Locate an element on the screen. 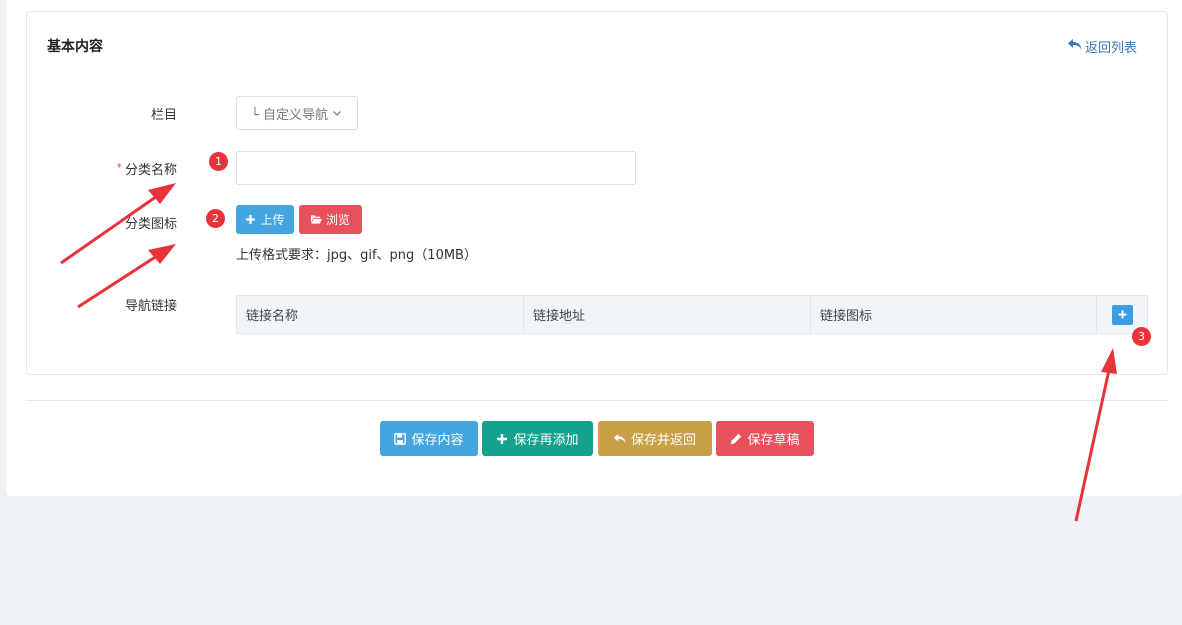 This screenshot has height=625, width=1182. annotation-badge-1: 1 is located at coordinates (218, 161).